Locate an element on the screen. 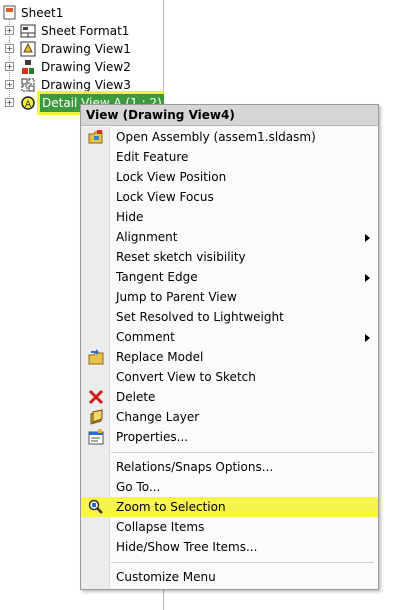 Image resolution: width=402 pixels, height=610 pixels. open-assembly-icon is located at coordinates (95, 137).